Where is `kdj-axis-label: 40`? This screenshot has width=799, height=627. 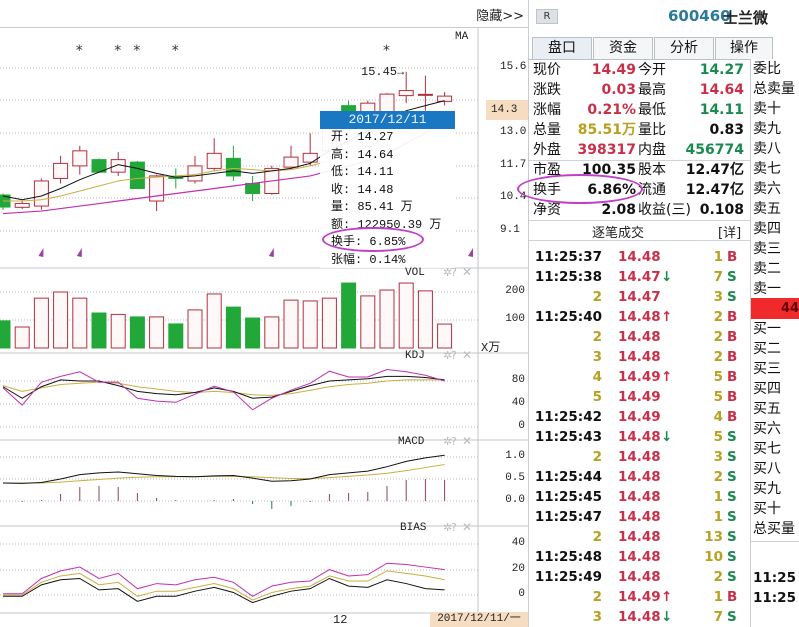 kdj-axis-label: 40 is located at coordinates (518, 403).